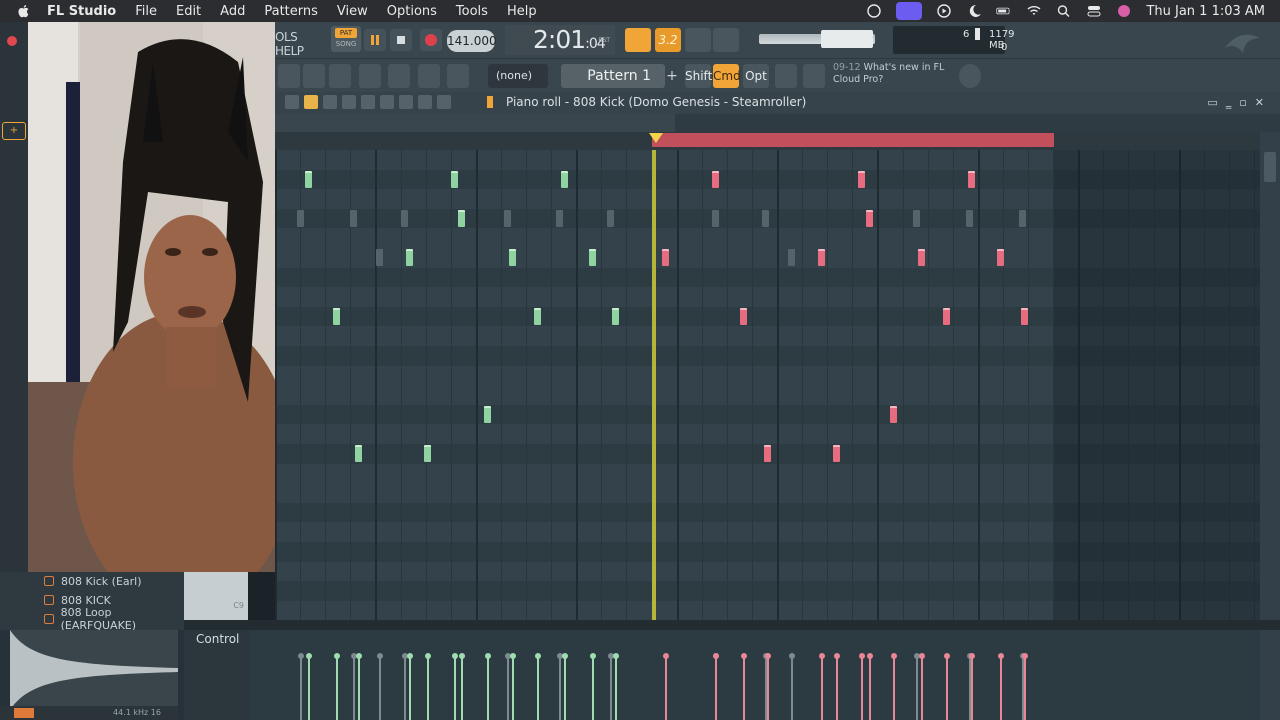 The image size is (1280, 720). Describe the element at coordinates (291, 11) in the screenshot. I see `menu-patterns: Patterns` at that location.